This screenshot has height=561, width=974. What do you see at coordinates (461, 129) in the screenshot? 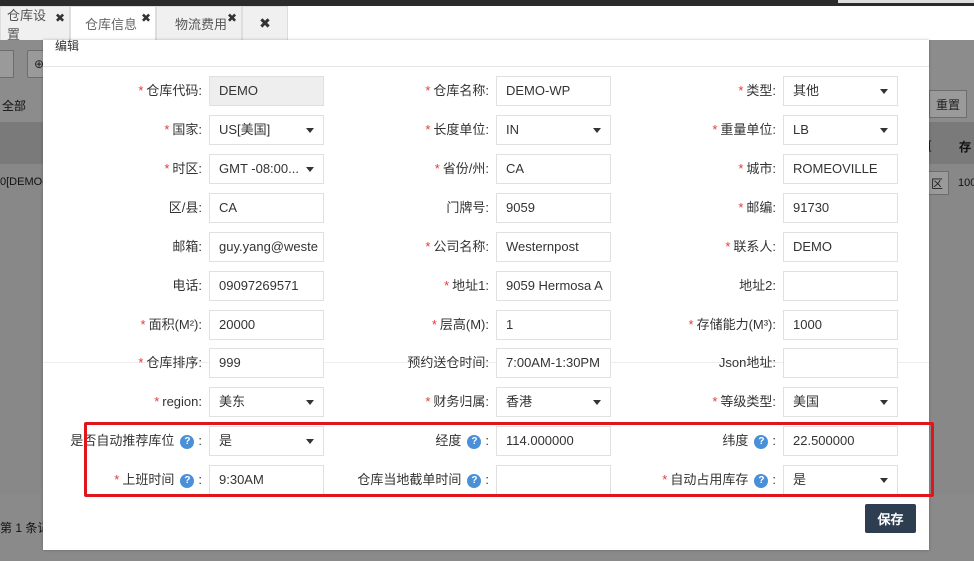
I see `label-length-unit: 长度单位:` at bounding box center [461, 129].